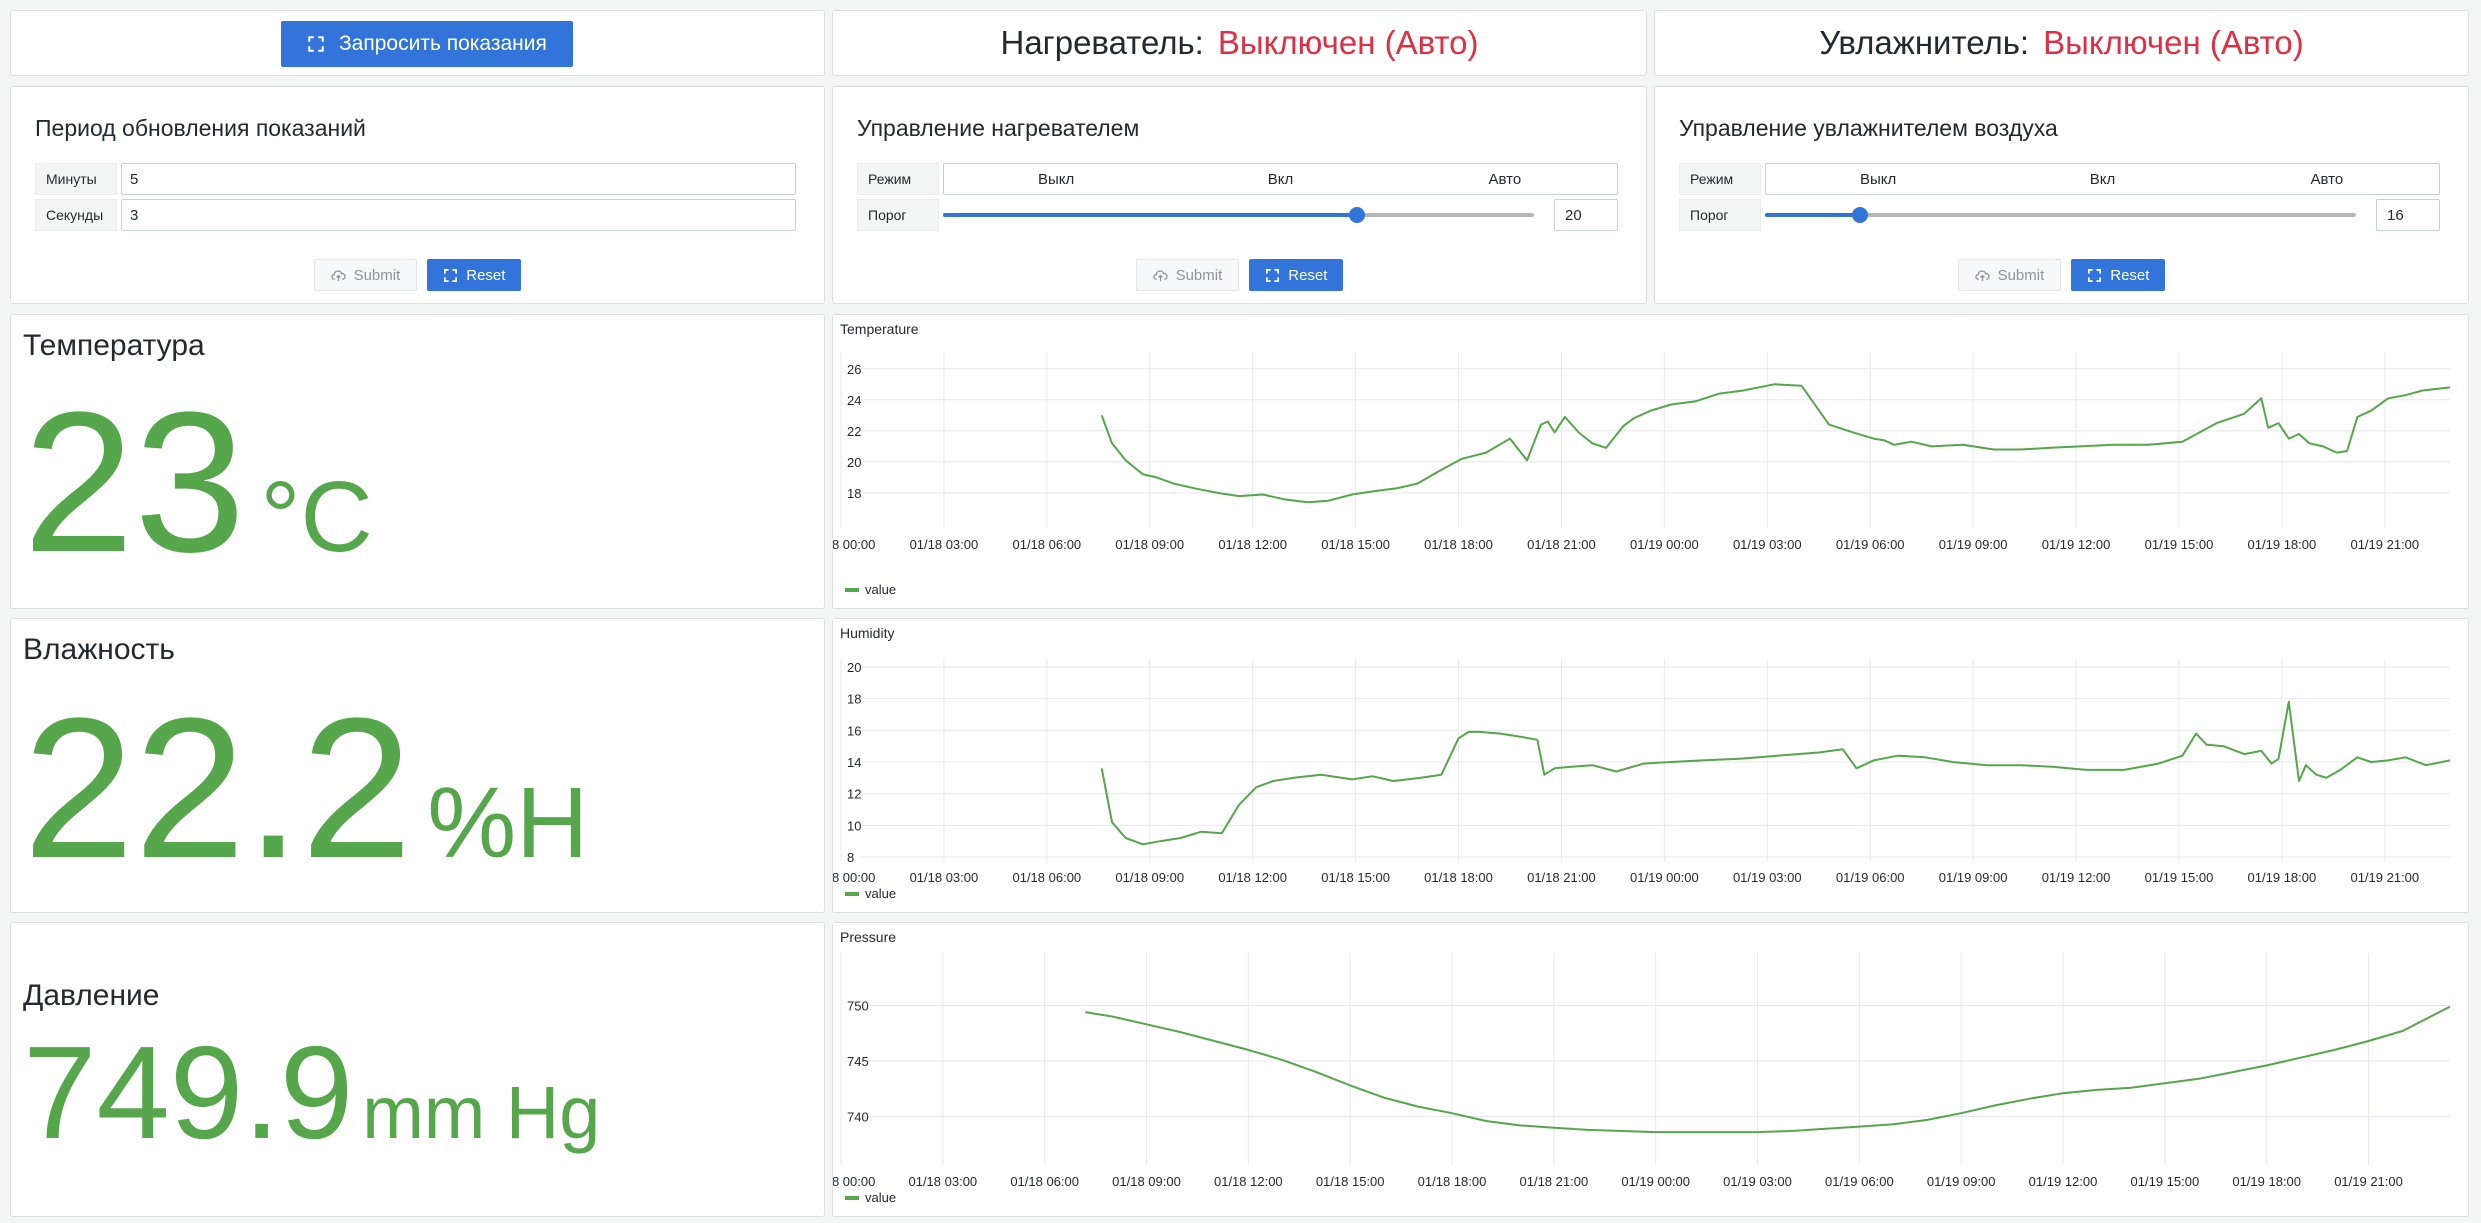 This screenshot has height=1223, width=2481. What do you see at coordinates (1645, 440) in the screenshot?
I see `grid` at bounding box center [1645, 440].